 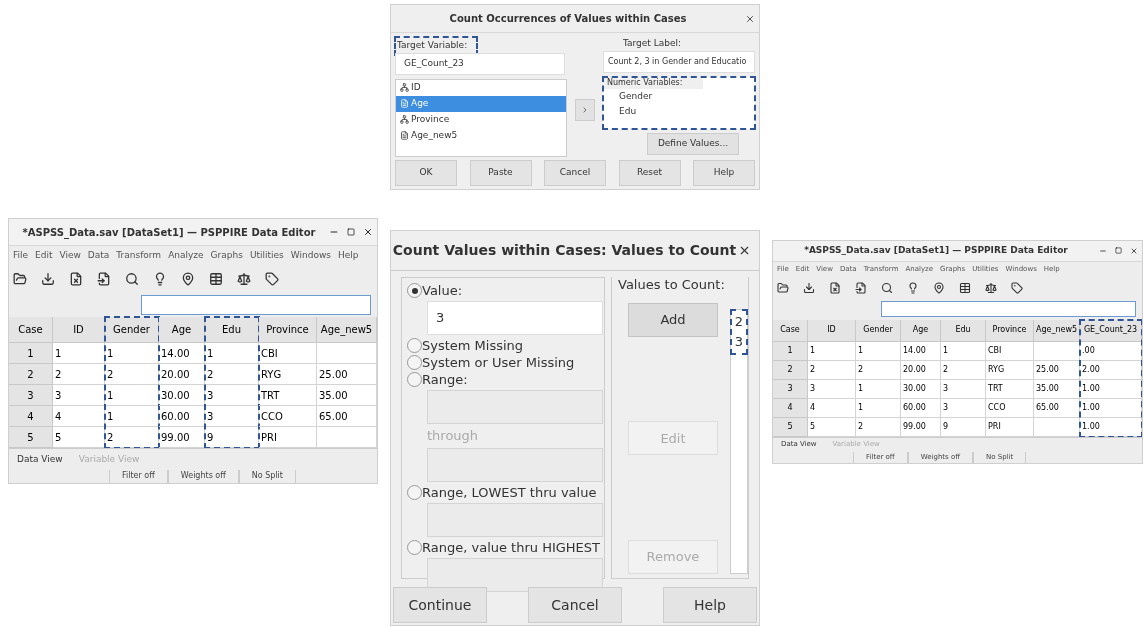 I want to click on status-item: Weights off, so click(x=203, y=476).